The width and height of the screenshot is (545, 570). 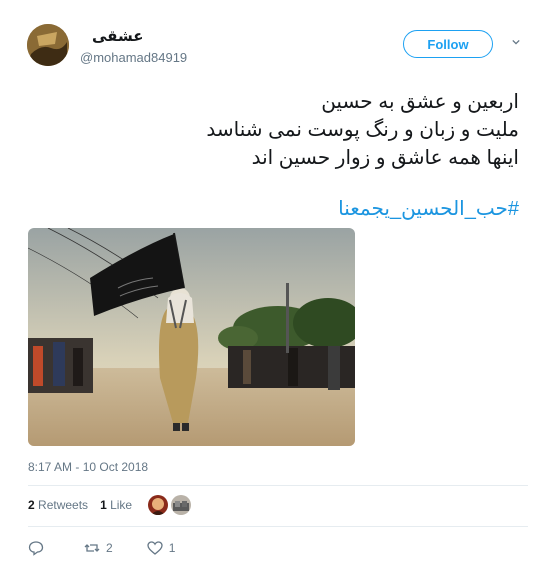 What do you see at coordinates (362, 130) in the screenshot?
I see `tweet-line: ملیت و زبان و رنگ پوست نمی شناسد` at bounding box center [362, 130].